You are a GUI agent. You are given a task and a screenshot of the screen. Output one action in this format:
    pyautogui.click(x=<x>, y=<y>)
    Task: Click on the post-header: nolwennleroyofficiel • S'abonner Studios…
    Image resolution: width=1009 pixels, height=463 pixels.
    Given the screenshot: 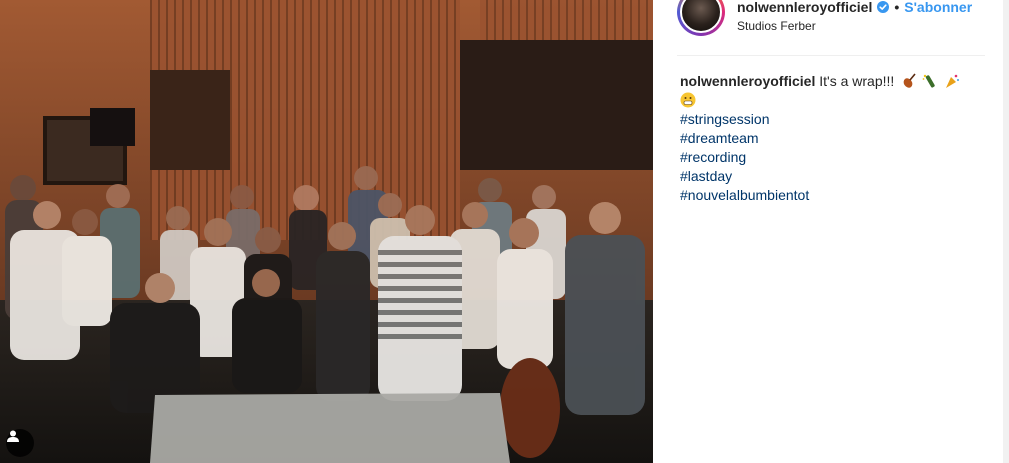 What is the action you would take?
    pyautogui.click(x=831, y=19)
    